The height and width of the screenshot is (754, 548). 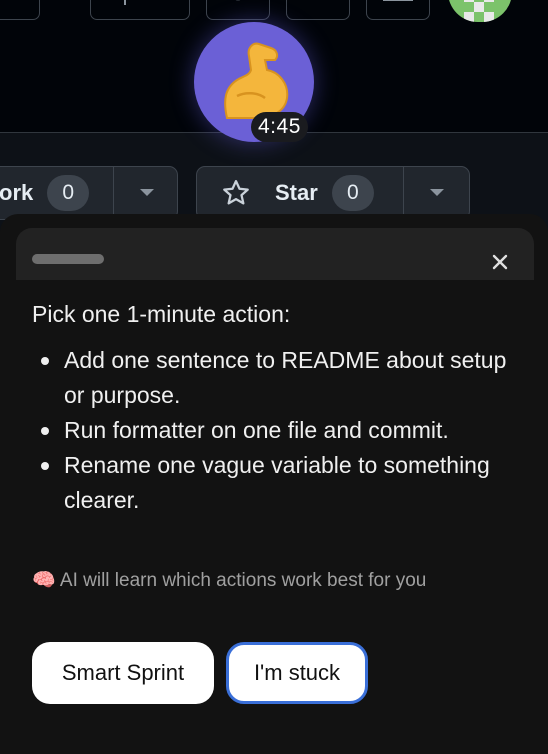 What do you see at coordinates (238, 0) in the screenshot?
I see `issues-icon` at bounding box center [238, 0].